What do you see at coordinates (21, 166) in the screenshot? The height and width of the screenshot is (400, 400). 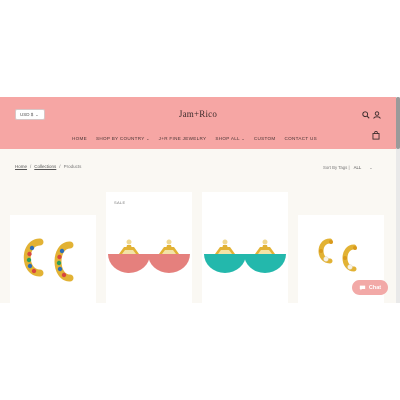 I see `breadcrumb-home: Home` at bounding box center [21, 166].